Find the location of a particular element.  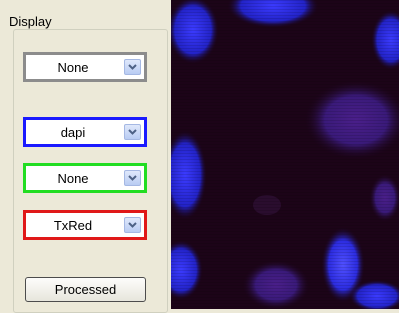

channel-select-gray: None is located at coordinates (85, 67).